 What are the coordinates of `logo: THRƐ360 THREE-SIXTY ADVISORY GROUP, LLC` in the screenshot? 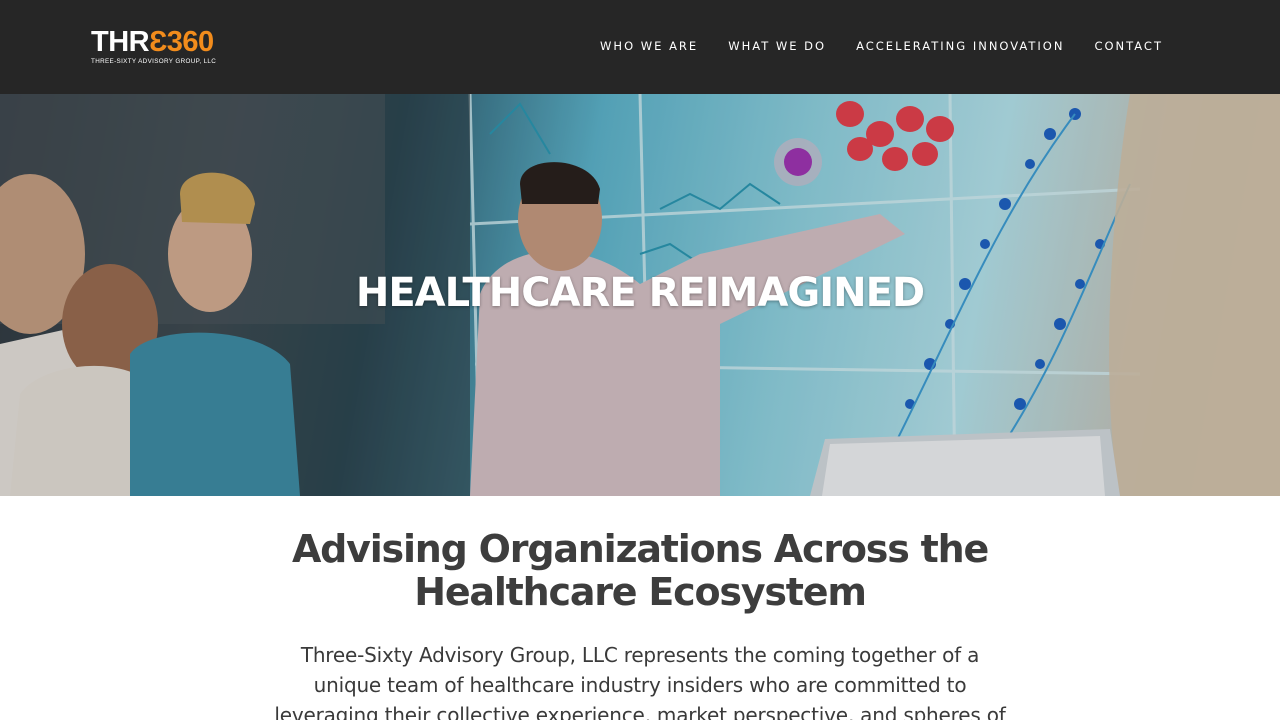 It's located at (161, 47).